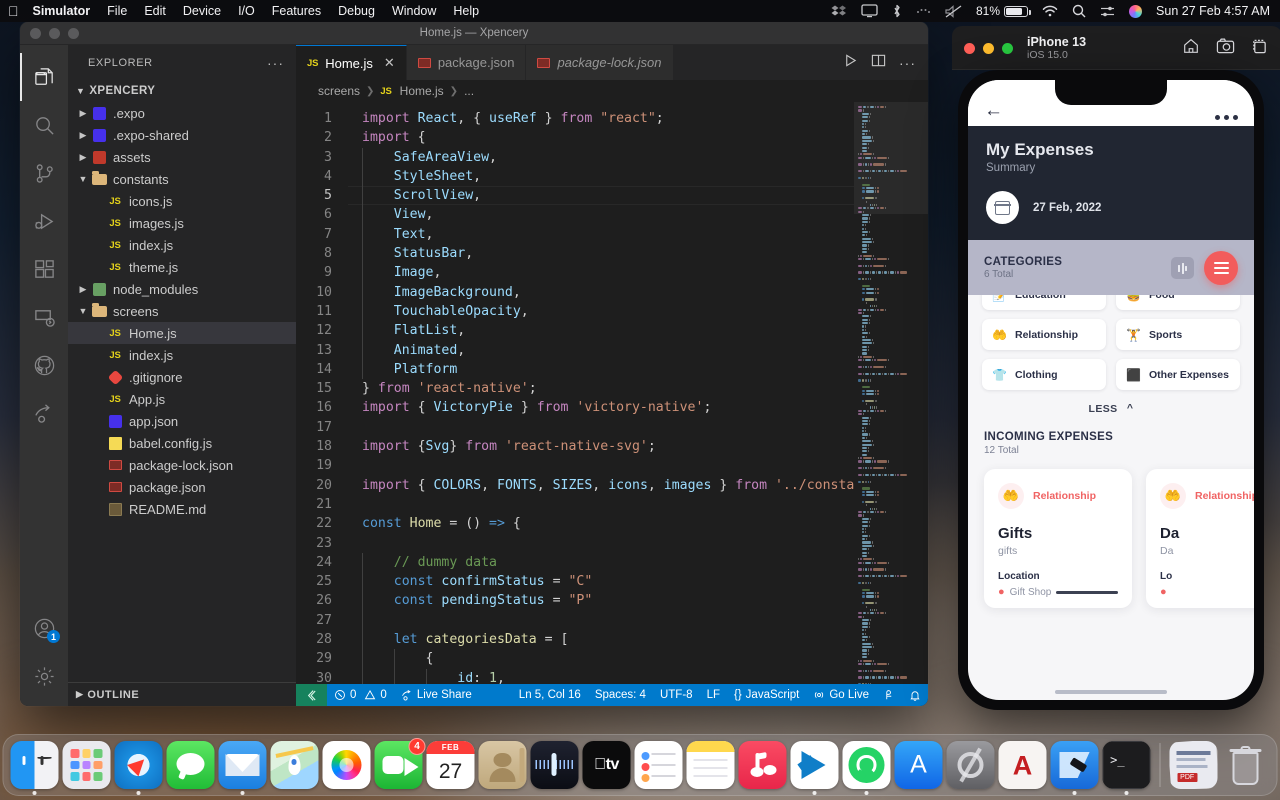  What do you see at coordinates (889, 695) in the screenshot?
I see `status-prettier` at bounding box center [889, 695].